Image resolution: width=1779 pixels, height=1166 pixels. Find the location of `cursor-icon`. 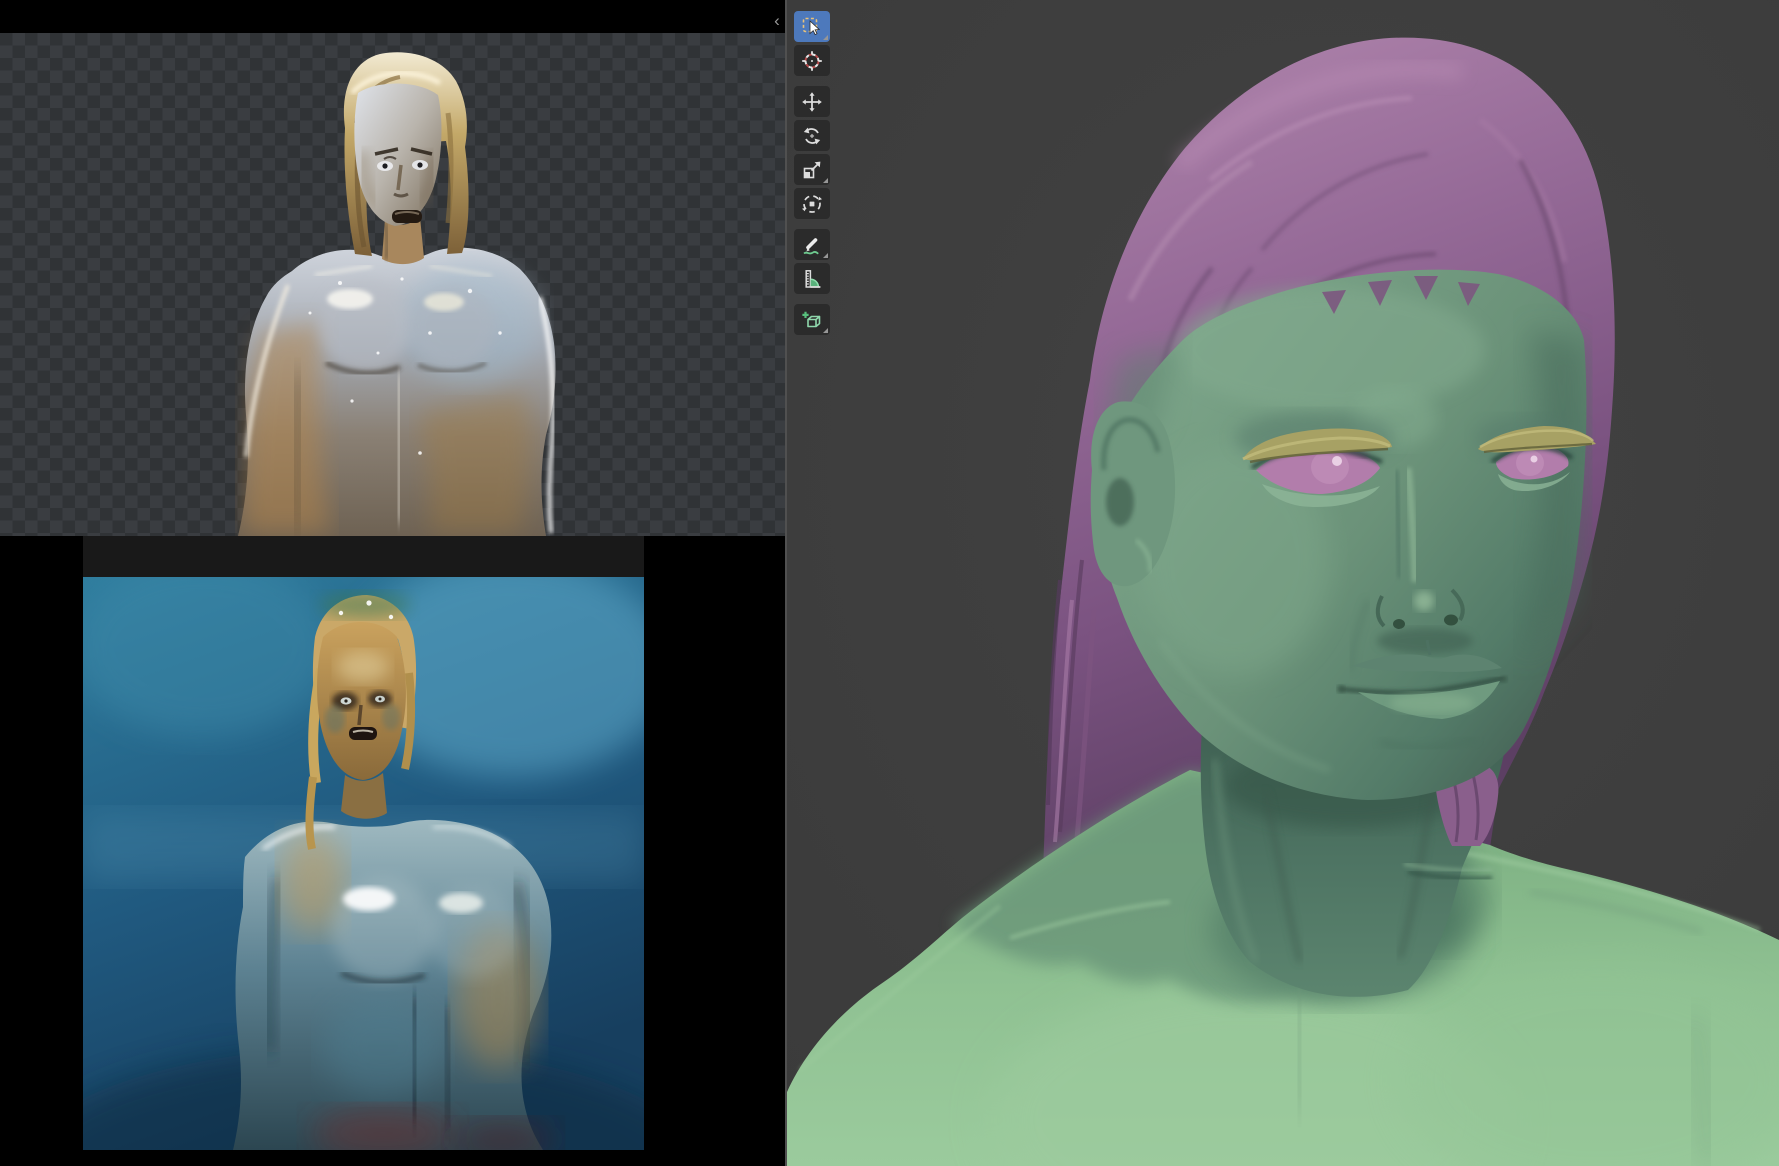

cursor-icon is located at coordinates (812, 60).